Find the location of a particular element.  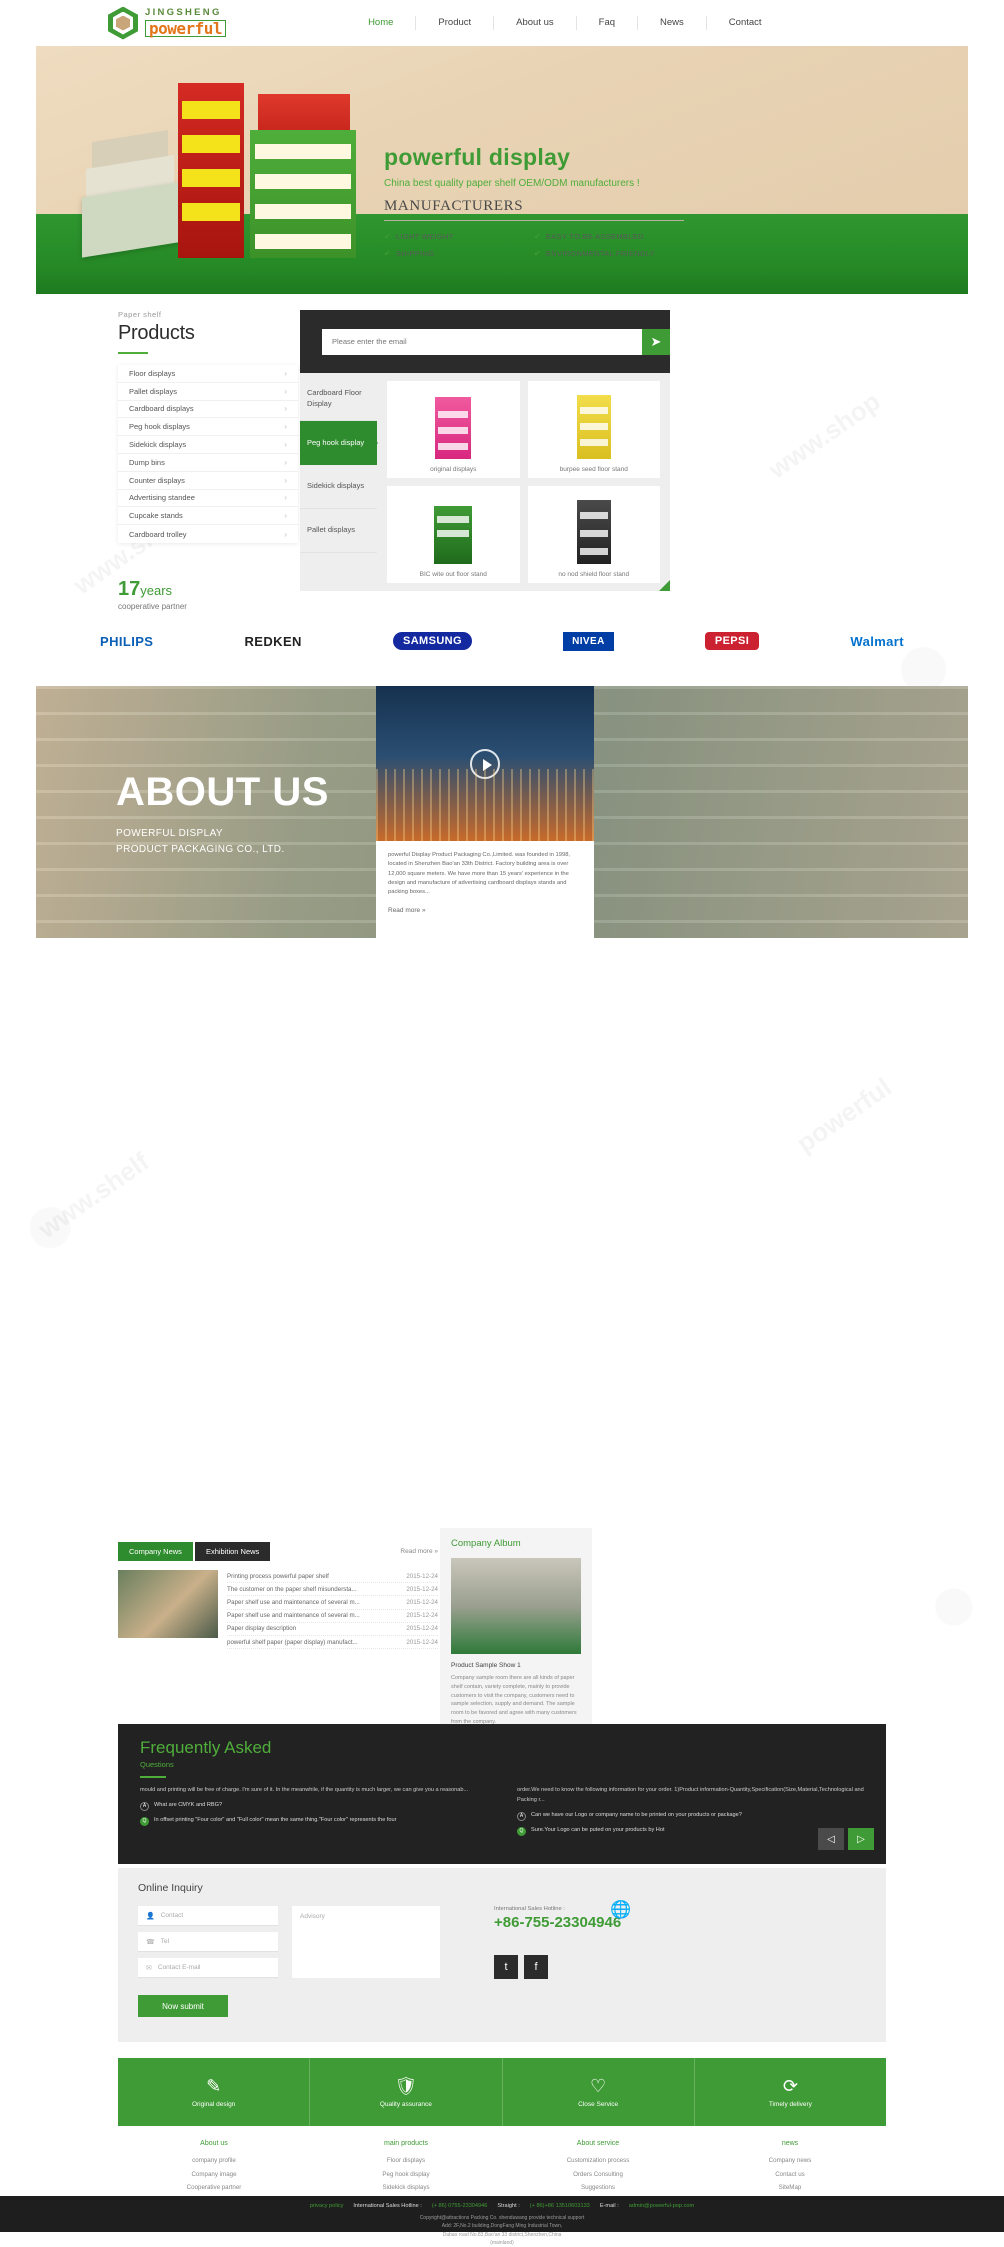

footer-column-heading: About service is located at coordinates (598, 2143).